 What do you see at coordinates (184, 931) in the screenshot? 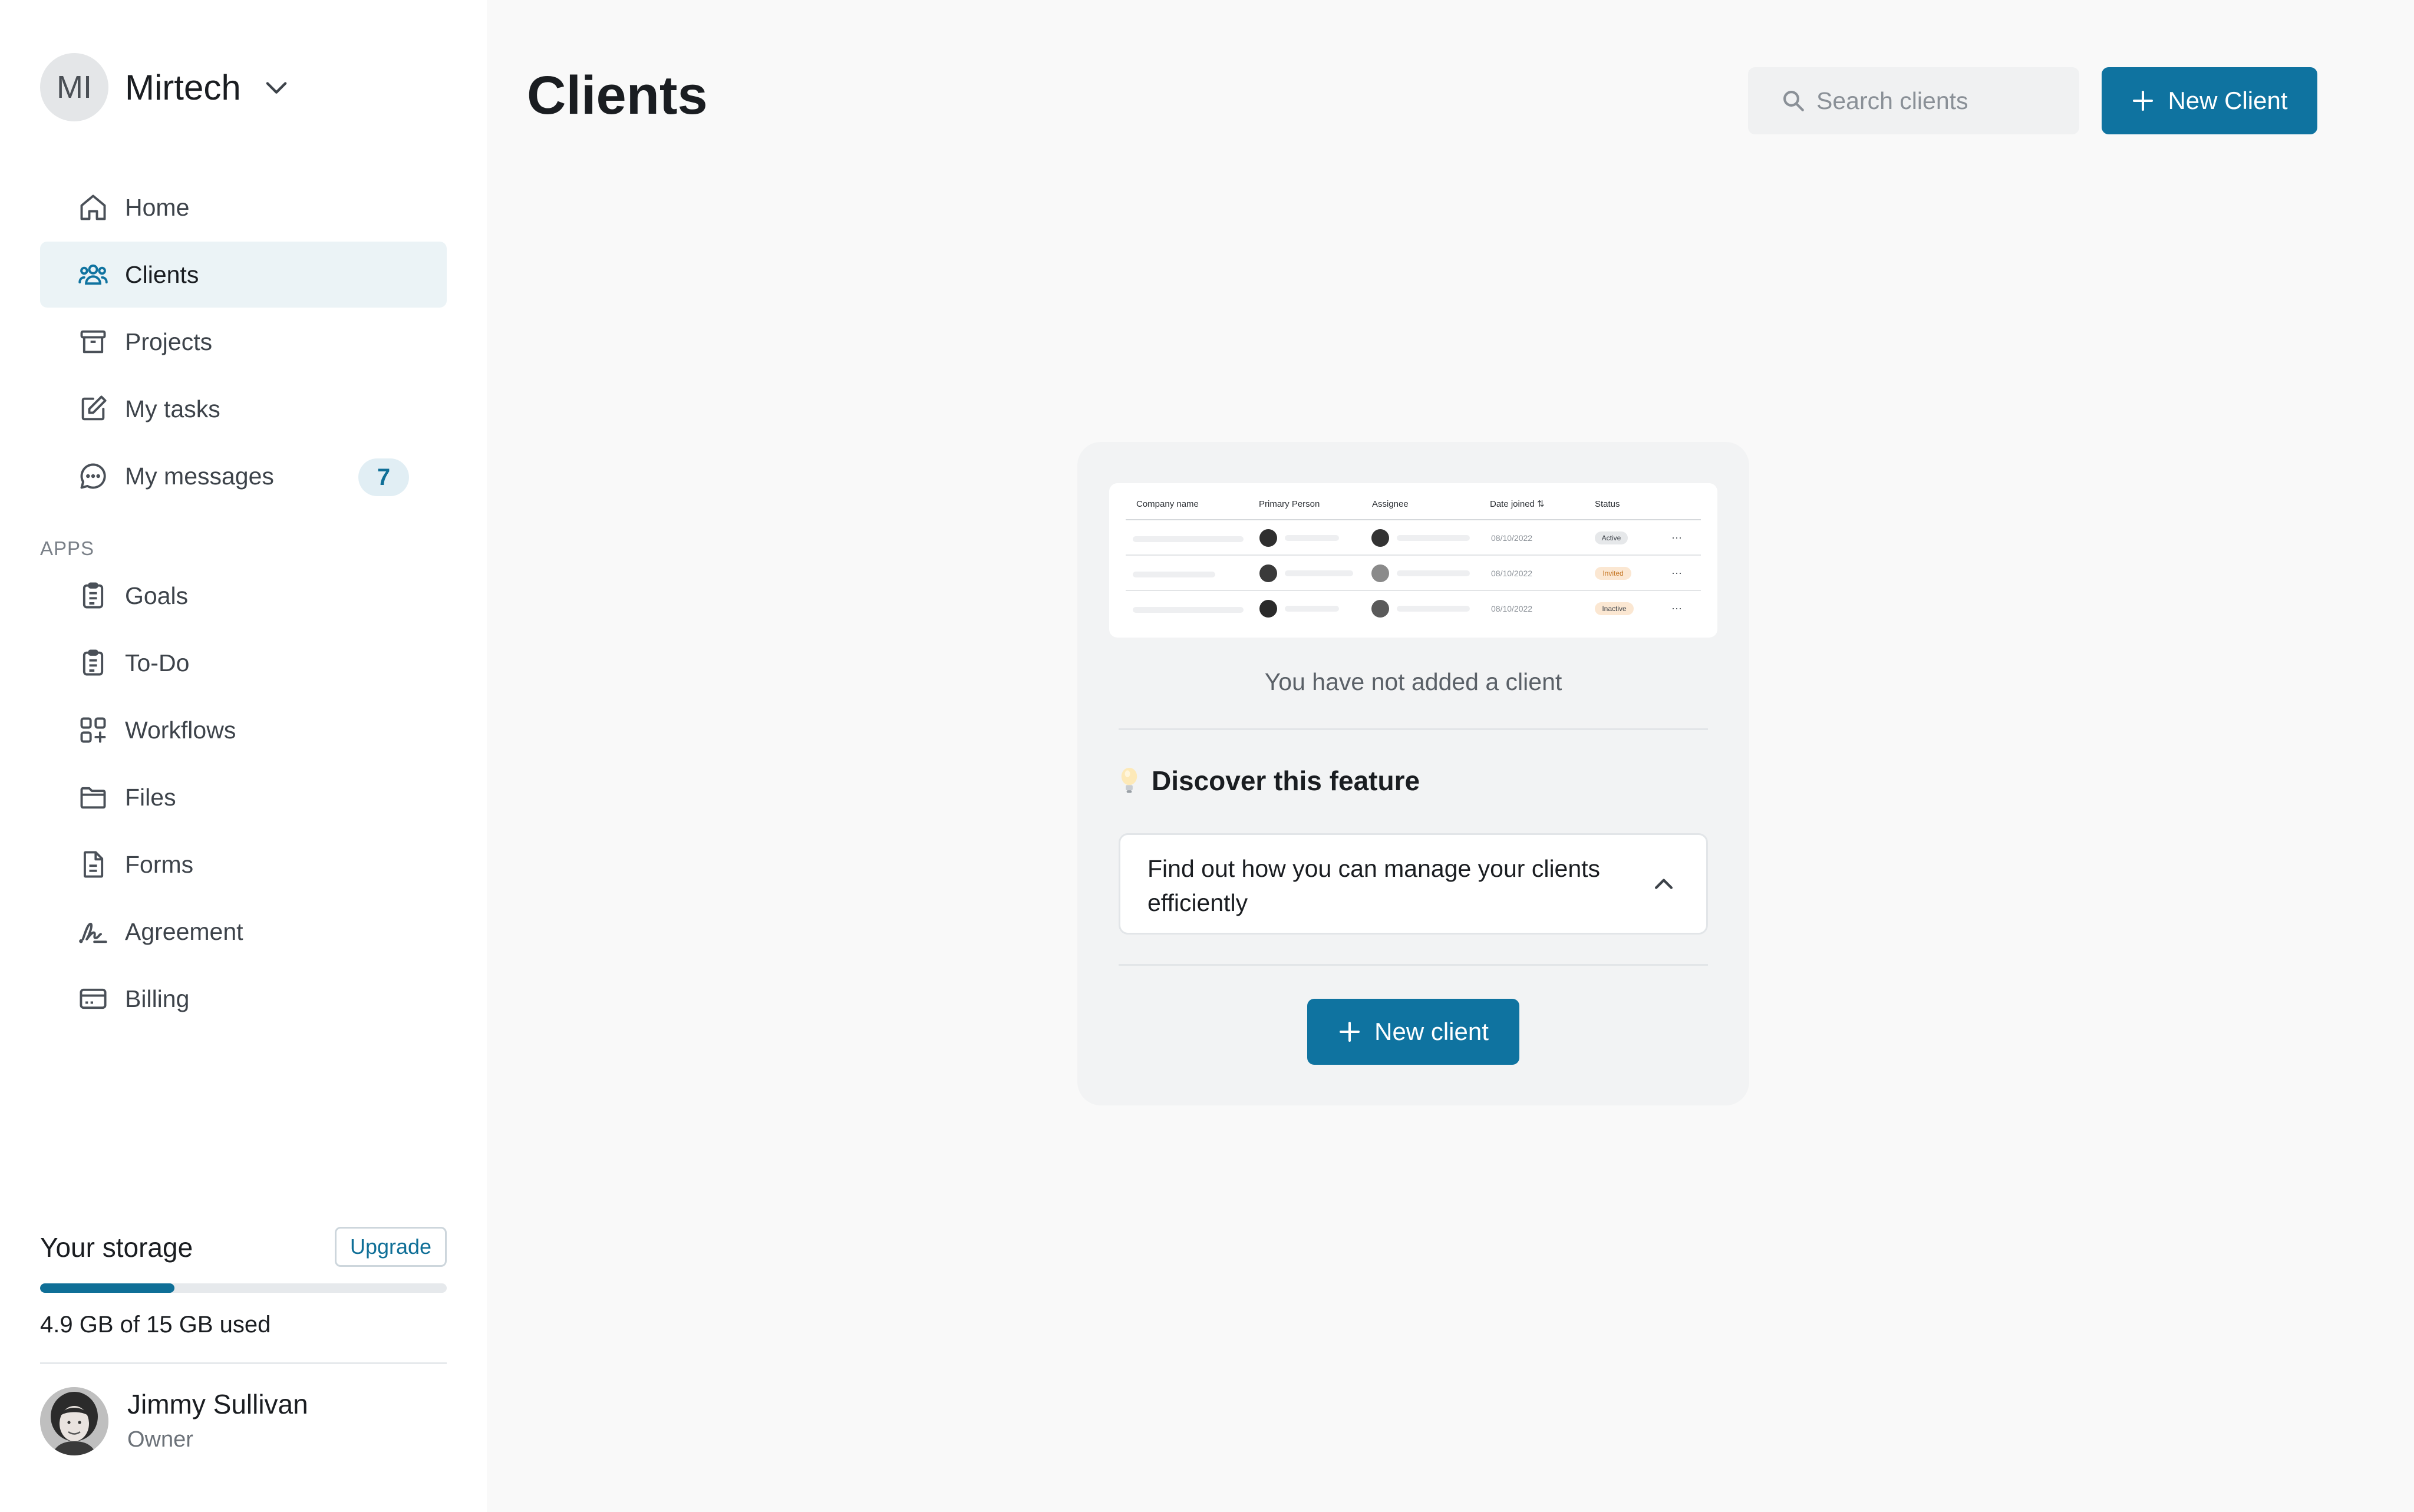
I see `sidebar-item-label: Agreement` at bounding box center [184, 931].